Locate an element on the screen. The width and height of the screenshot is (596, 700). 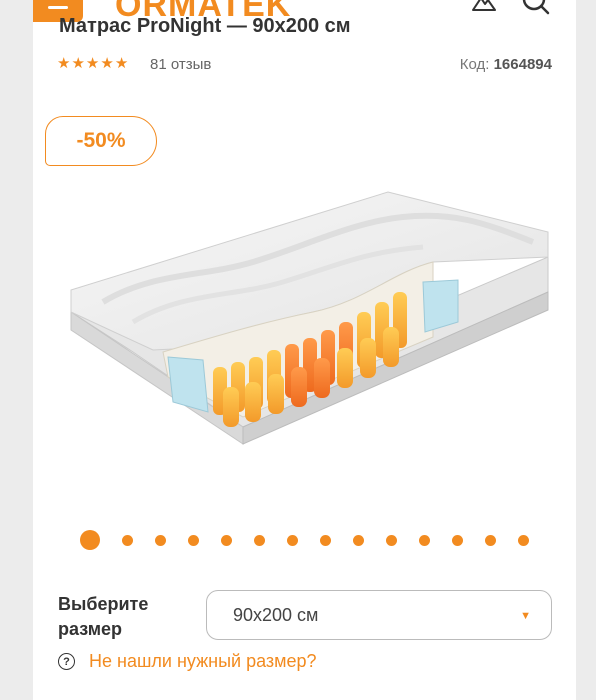
code-label: Код: is located at coordinates (474, 64).